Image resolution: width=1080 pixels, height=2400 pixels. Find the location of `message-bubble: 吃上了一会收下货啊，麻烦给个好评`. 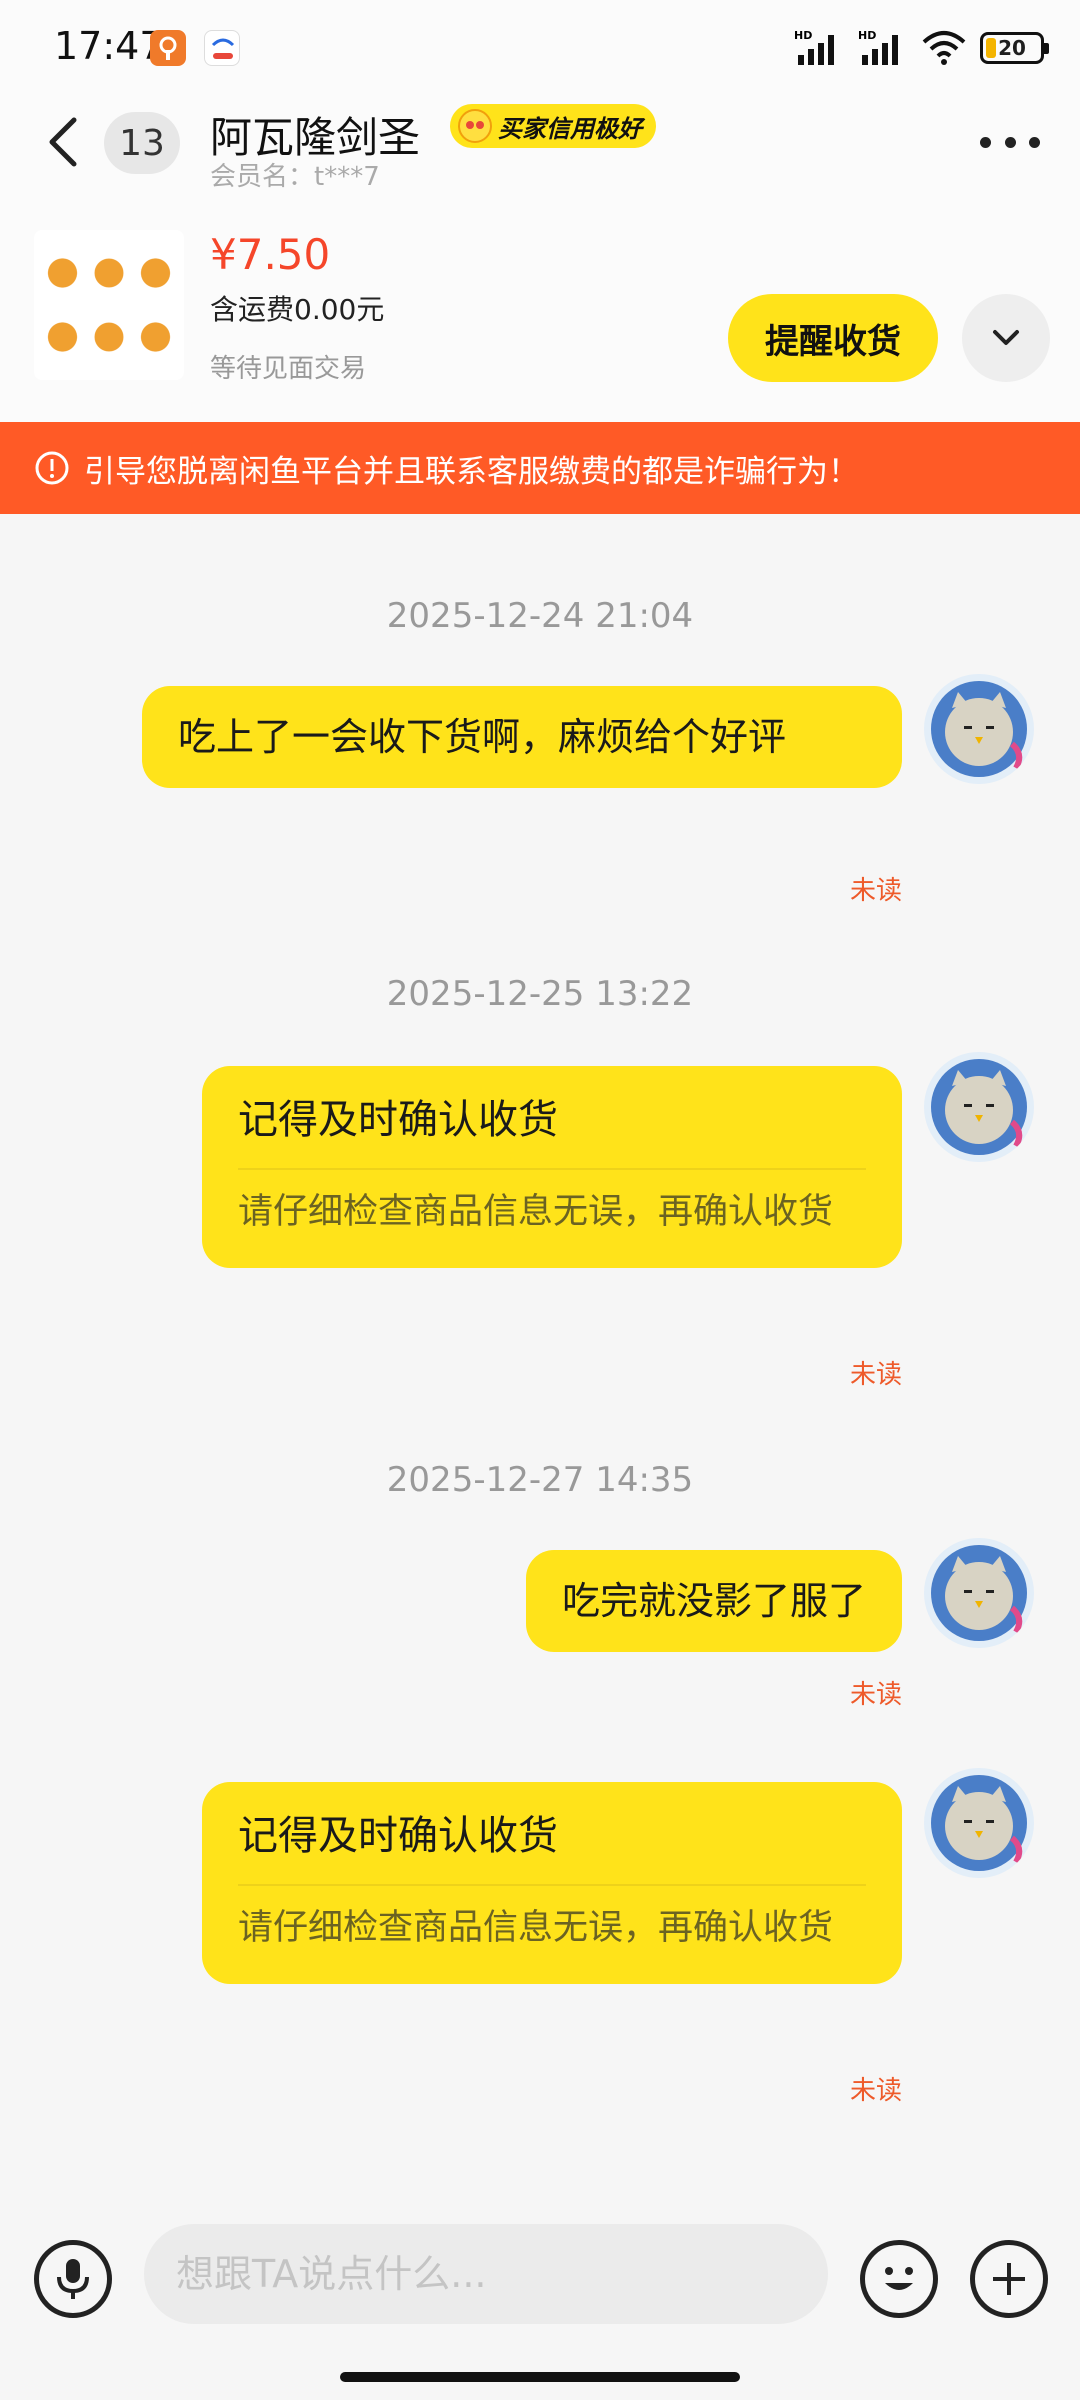

message-bubble: 吃上了一会收下货啊，麻烦给个好评 is located at coordinates (522, 737).